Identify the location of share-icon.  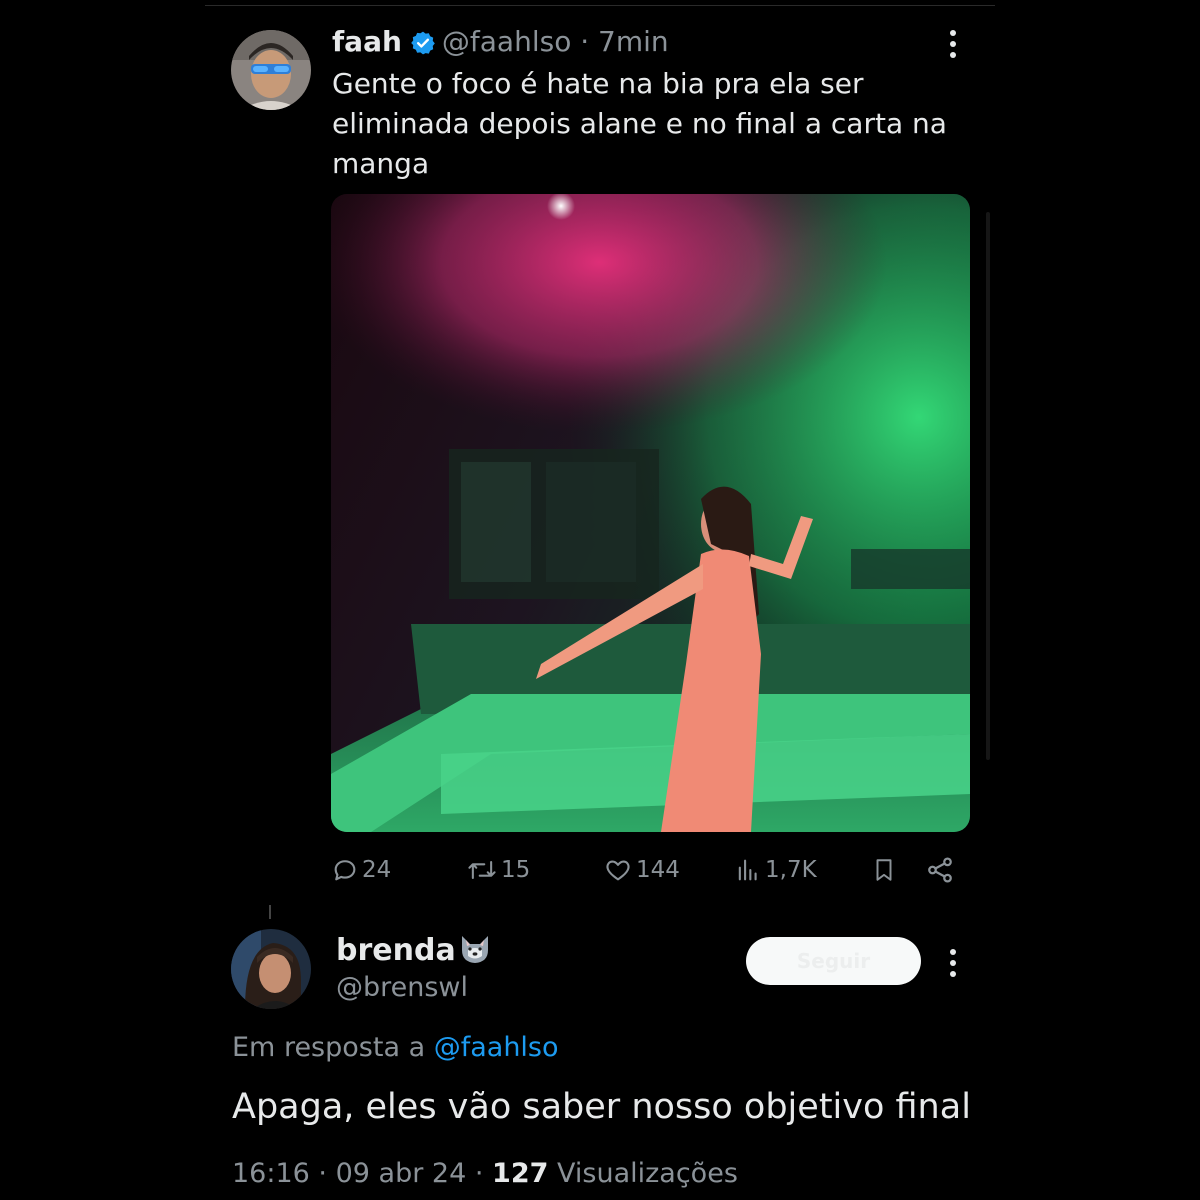
(941, 870).